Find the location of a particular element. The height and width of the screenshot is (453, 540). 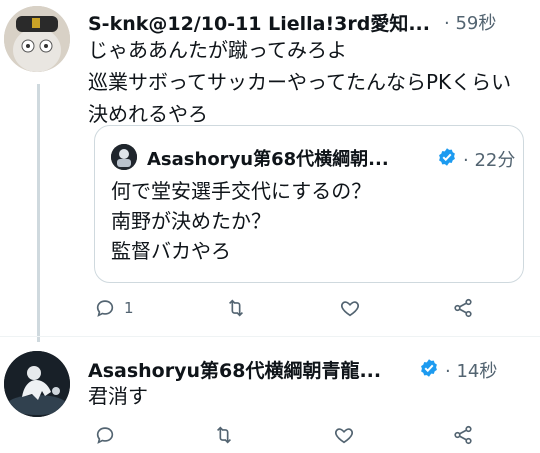

reply-button is located at coordinates (105, 435).